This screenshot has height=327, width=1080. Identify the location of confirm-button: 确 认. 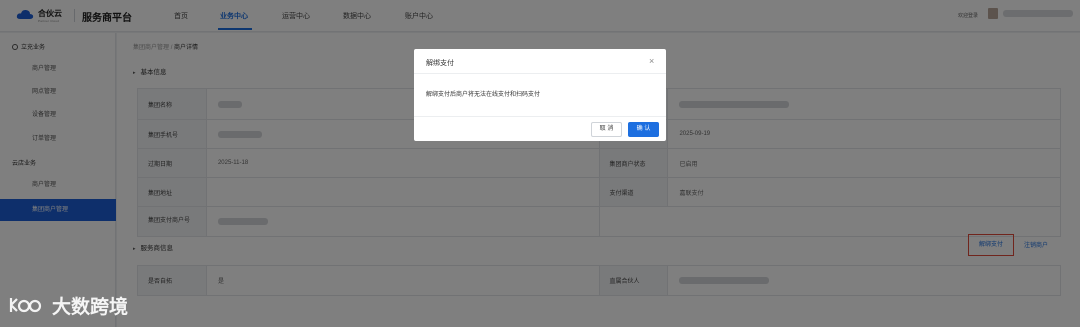
(643, 129).